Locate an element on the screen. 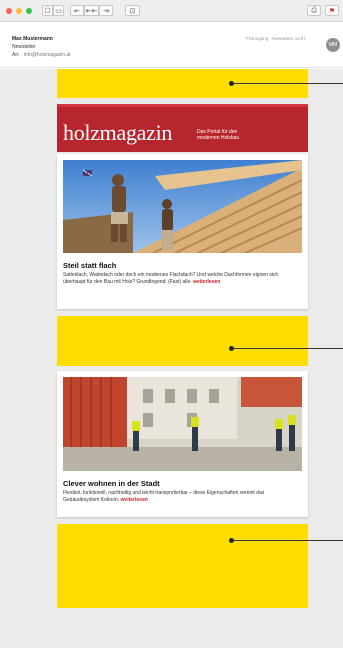 Image resolution: width=343 pixels, height=648 pixels. print-button: ⎙ is located at coordinates (314, 10).